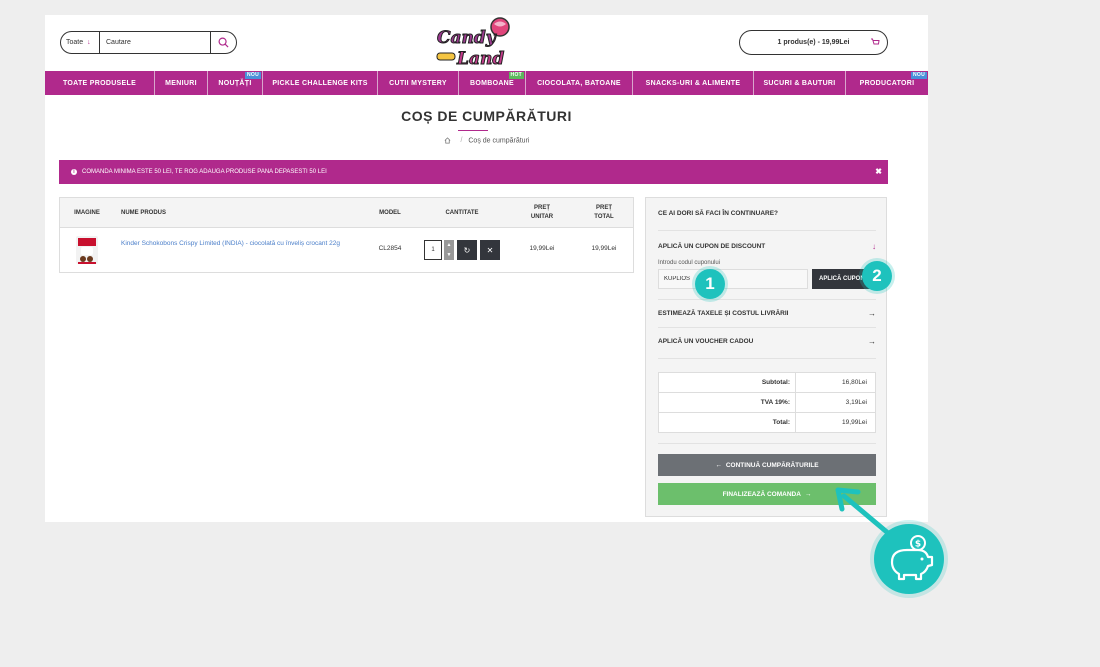 The image size is (1100, 667). I want to click on voucher-accordion: APLICĂ UN VOUCHER CADOU →, so click(767, 341).